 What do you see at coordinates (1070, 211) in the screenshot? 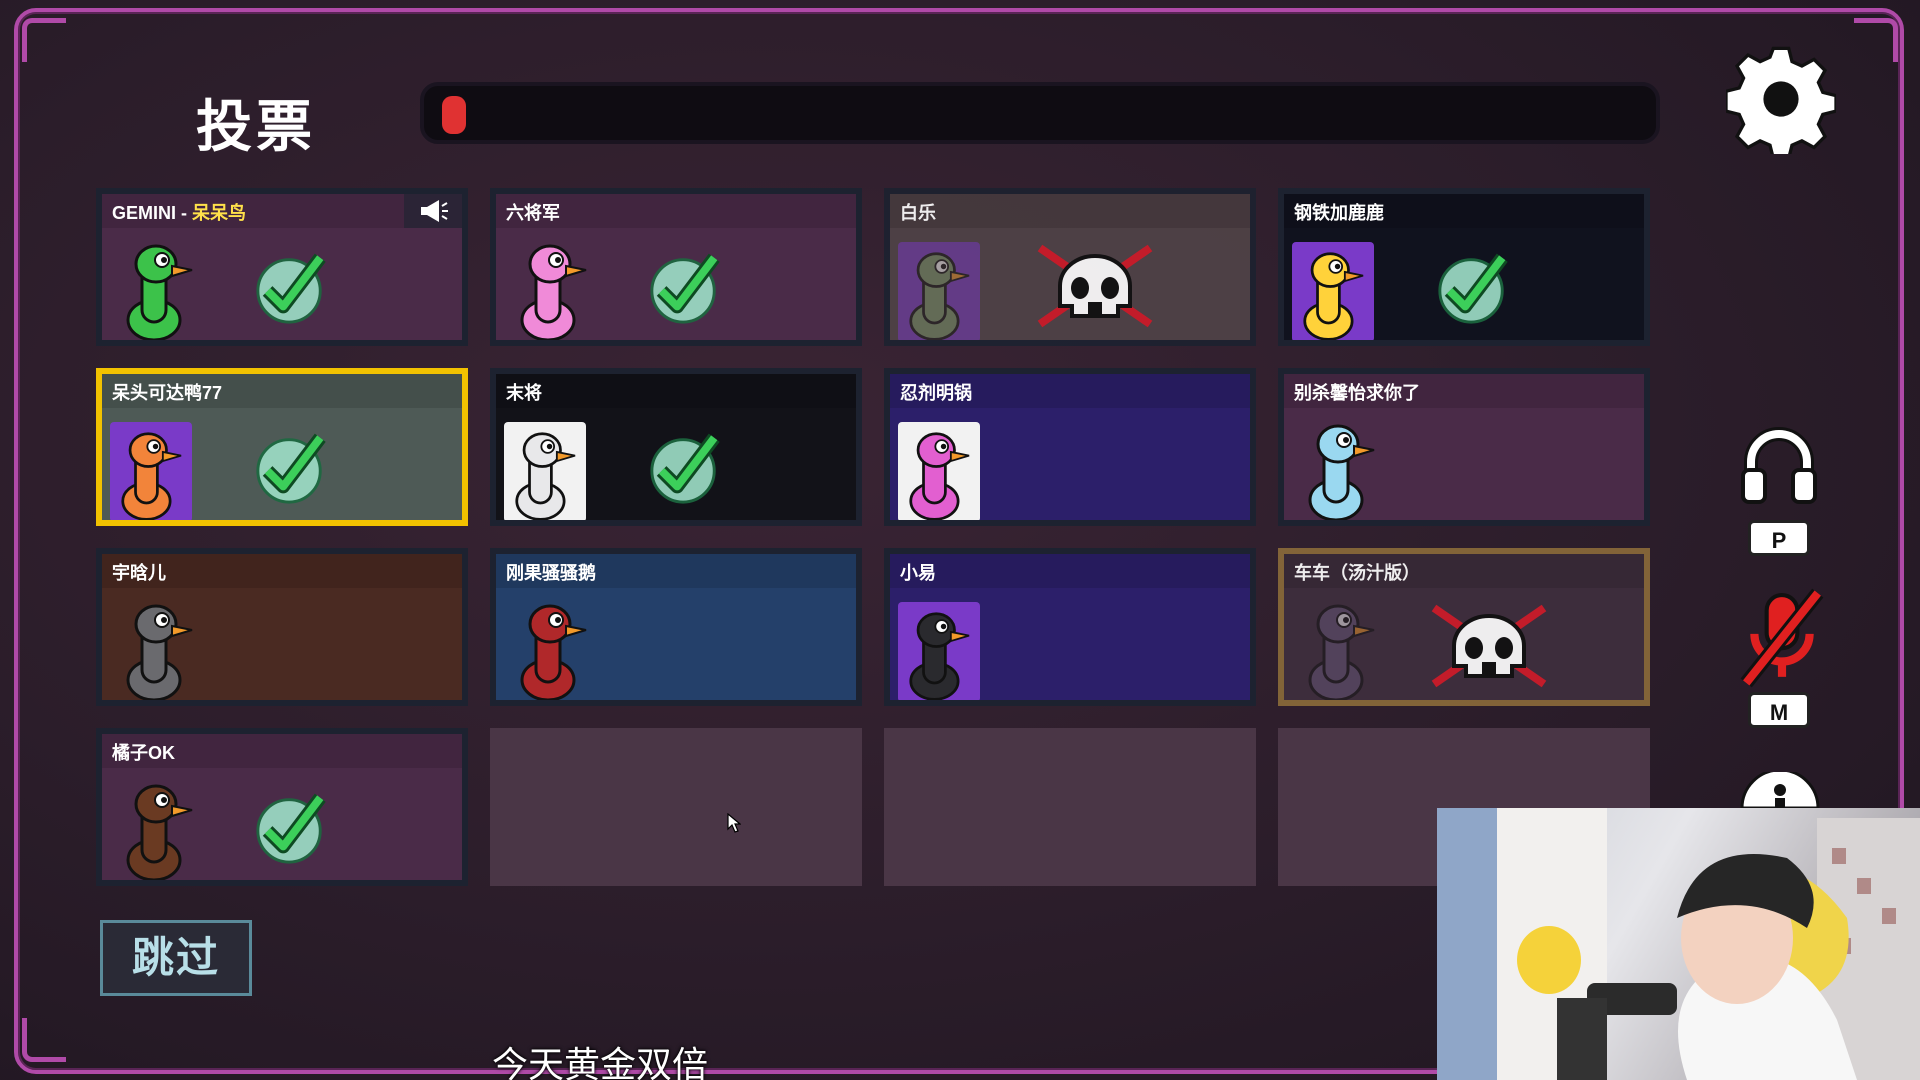
I see `player-name: 白乐` at bounding box center [1070, 211].